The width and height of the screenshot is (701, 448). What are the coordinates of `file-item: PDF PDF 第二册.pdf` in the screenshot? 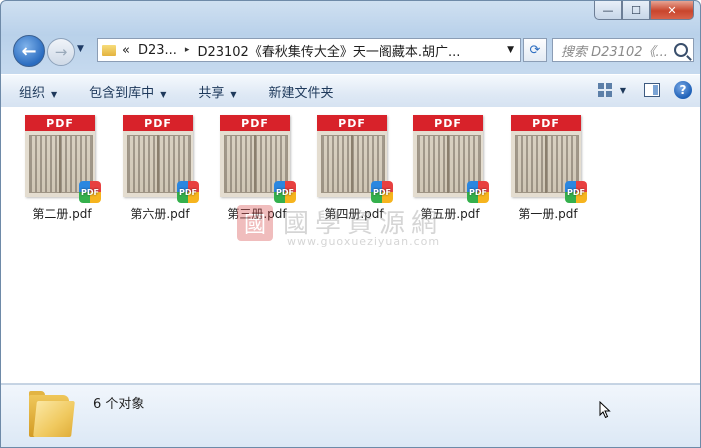 It's located at (58, 169).